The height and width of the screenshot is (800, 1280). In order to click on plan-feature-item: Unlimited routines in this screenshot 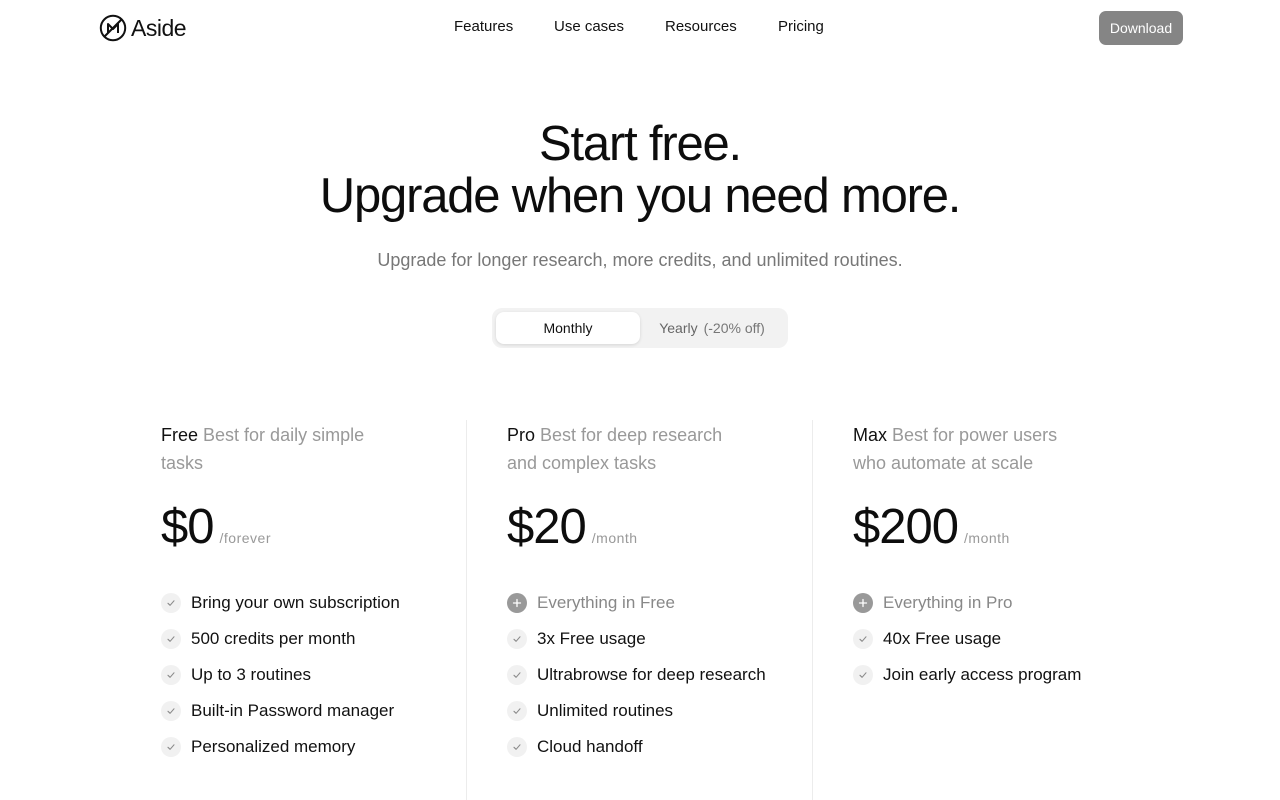, I will do `click(636, 711)`.